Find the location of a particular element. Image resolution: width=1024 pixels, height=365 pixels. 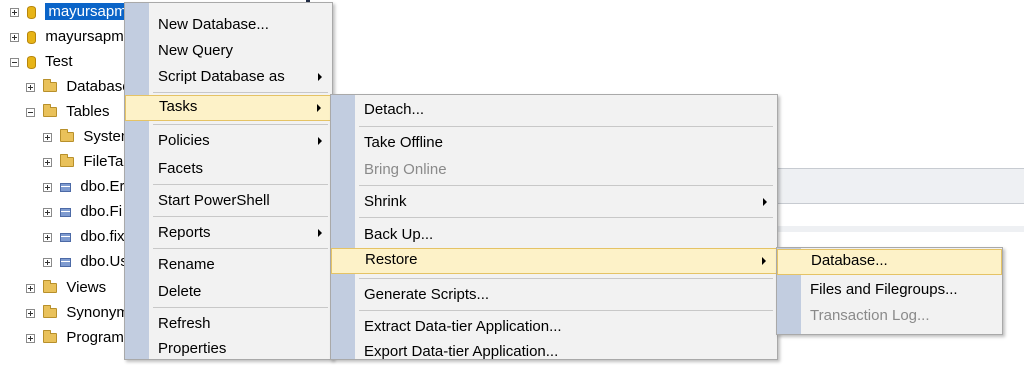

menu-item-refresh: Refresh is located at coordinates (228, 324).